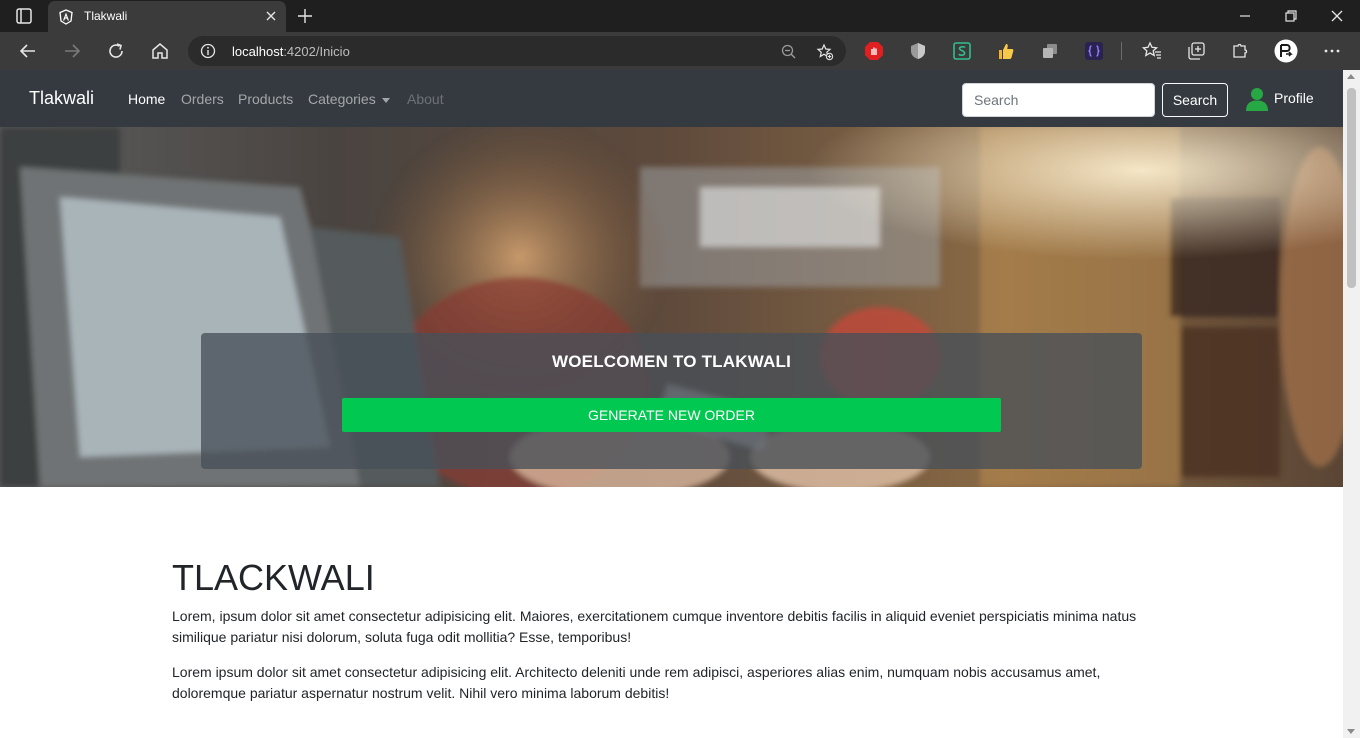  I want to click on browser-tab-strip: Tlakwali, so click(680, 16).